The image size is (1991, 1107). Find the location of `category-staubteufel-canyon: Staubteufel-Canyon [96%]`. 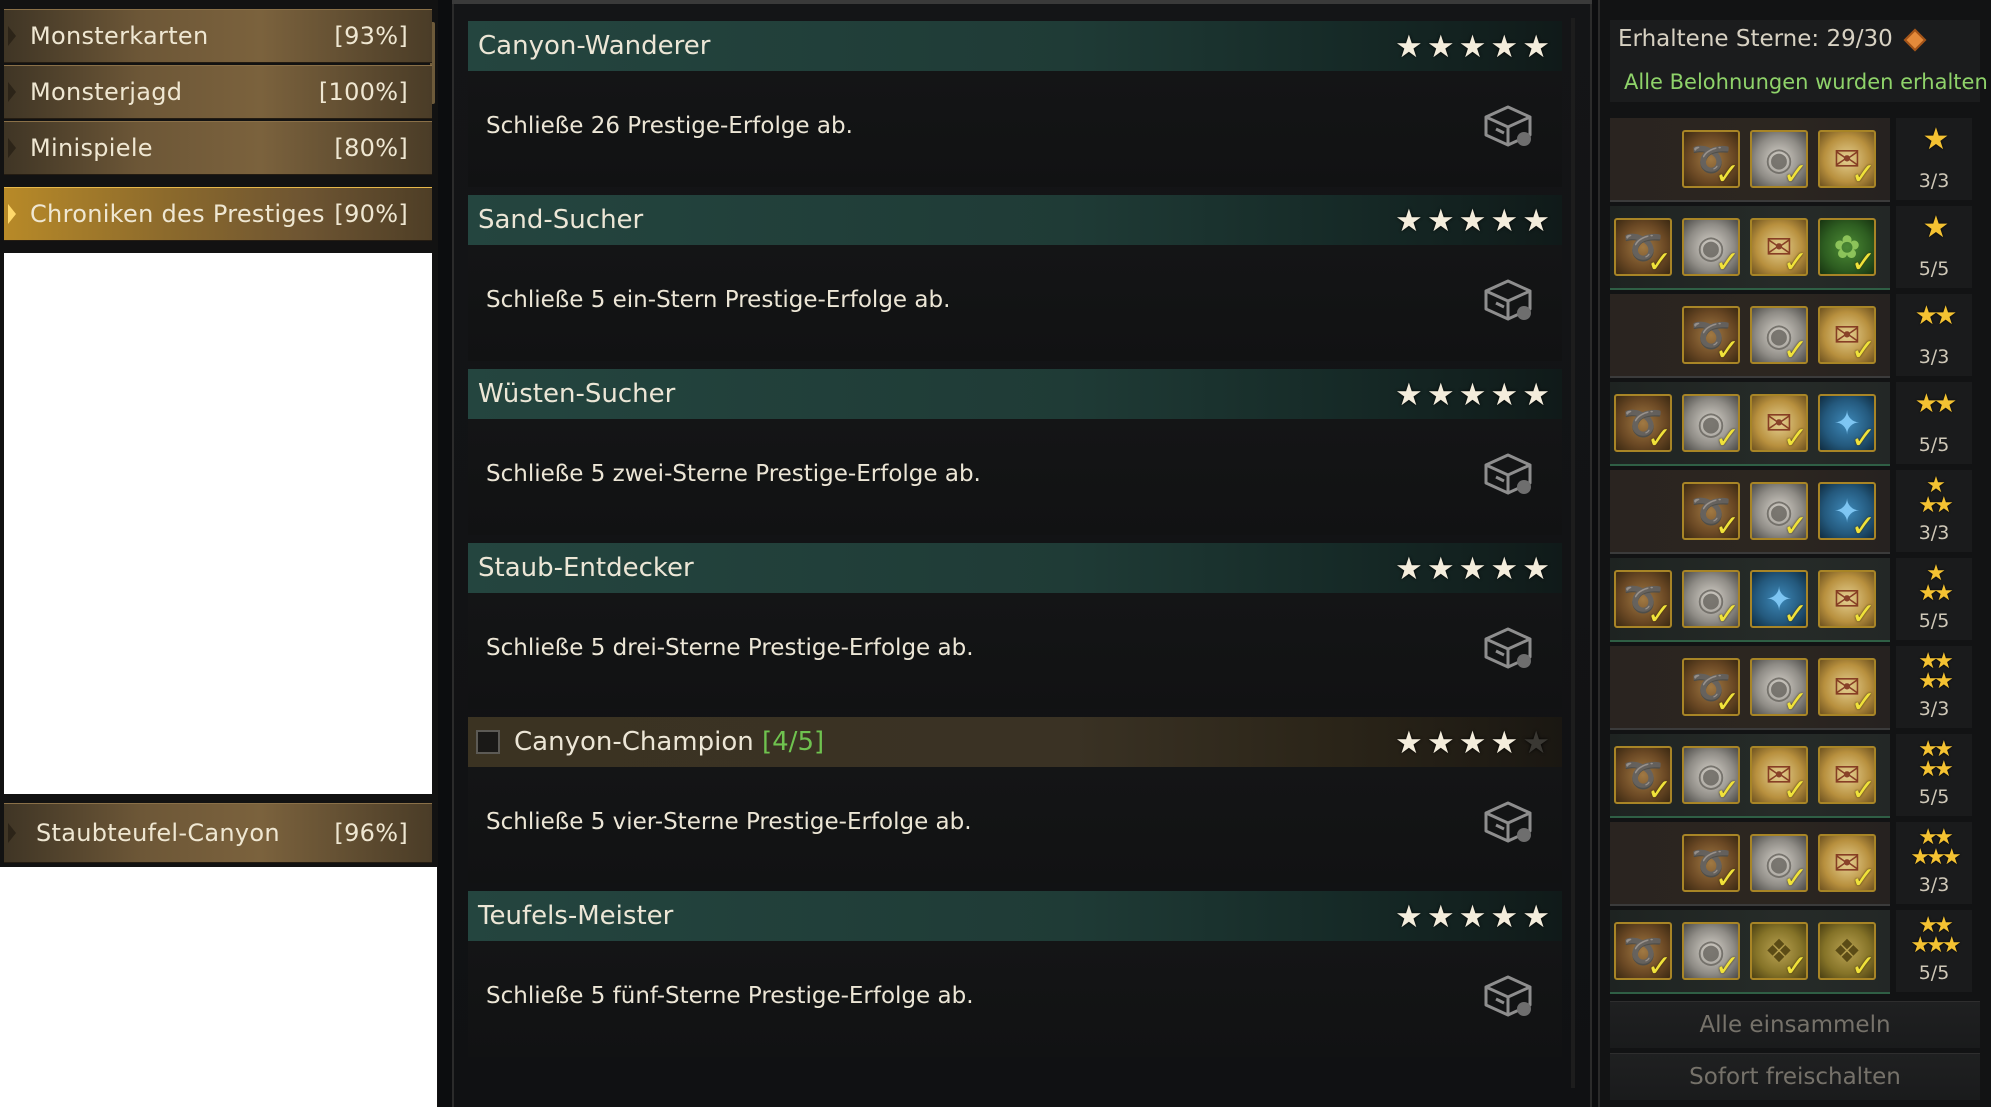

category-staubteufel-canyon: Staubteufel-Canyon [96%] is located at coordinates (218, 833).